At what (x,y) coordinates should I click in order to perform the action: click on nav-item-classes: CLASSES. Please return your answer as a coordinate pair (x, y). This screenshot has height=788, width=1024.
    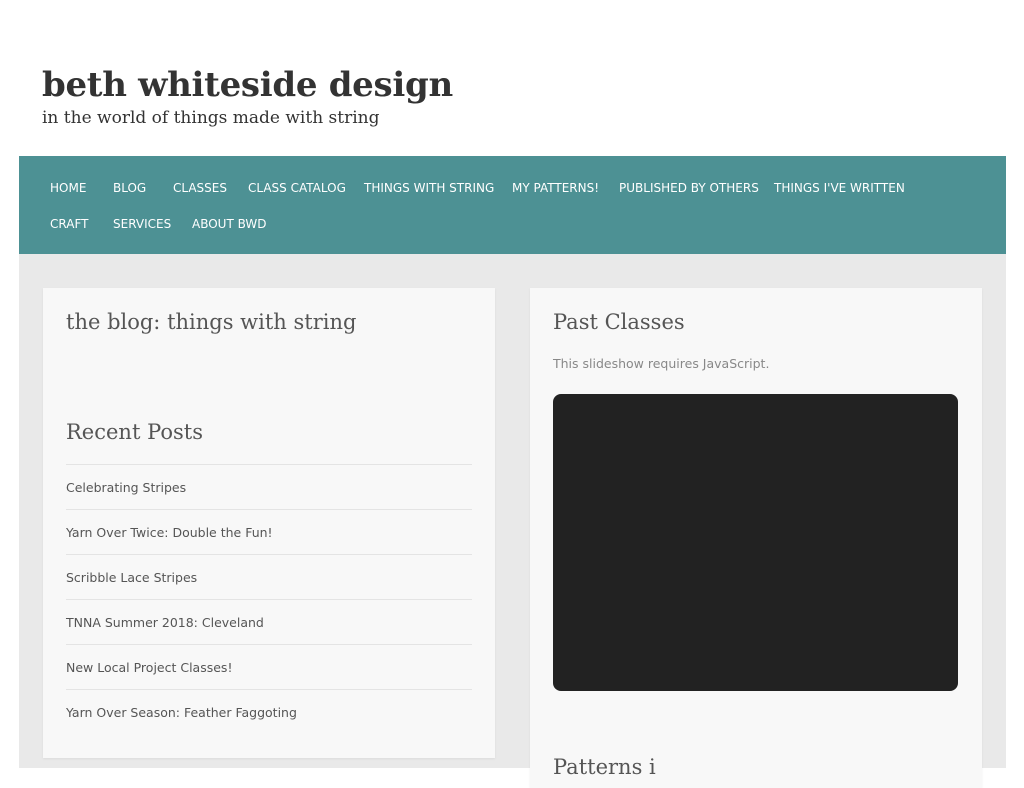
    Looking at the image, I should click on (200, 188).